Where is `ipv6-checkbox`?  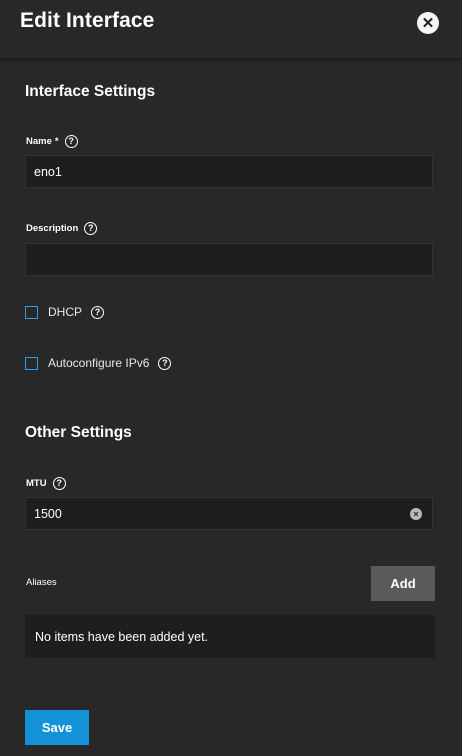
ipv6-checkbox is located at coordinates (31, 363).